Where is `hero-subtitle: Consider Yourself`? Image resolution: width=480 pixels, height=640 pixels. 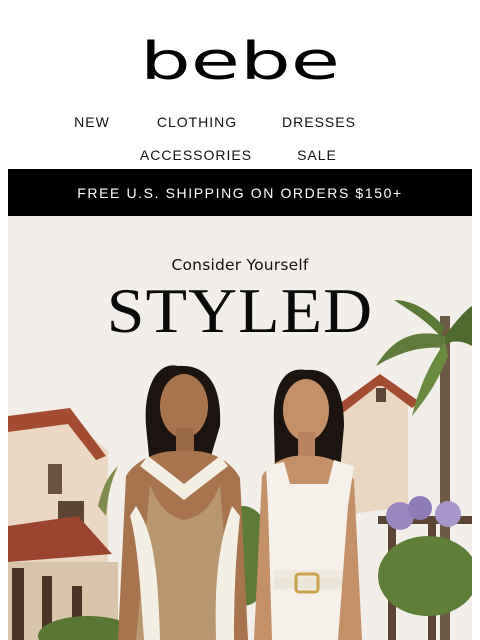 hero-subtitle: Consider Yourself is located at coordinates (240, 265).